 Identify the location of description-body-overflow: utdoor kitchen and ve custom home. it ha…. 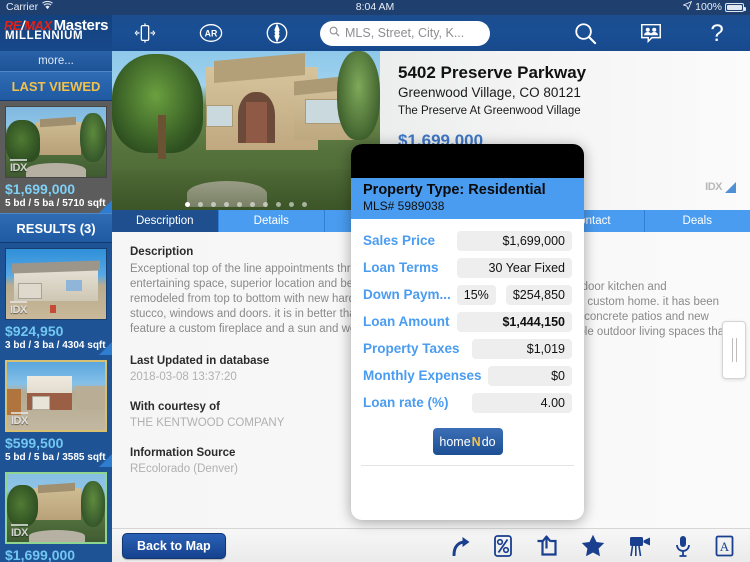
(648, 309).